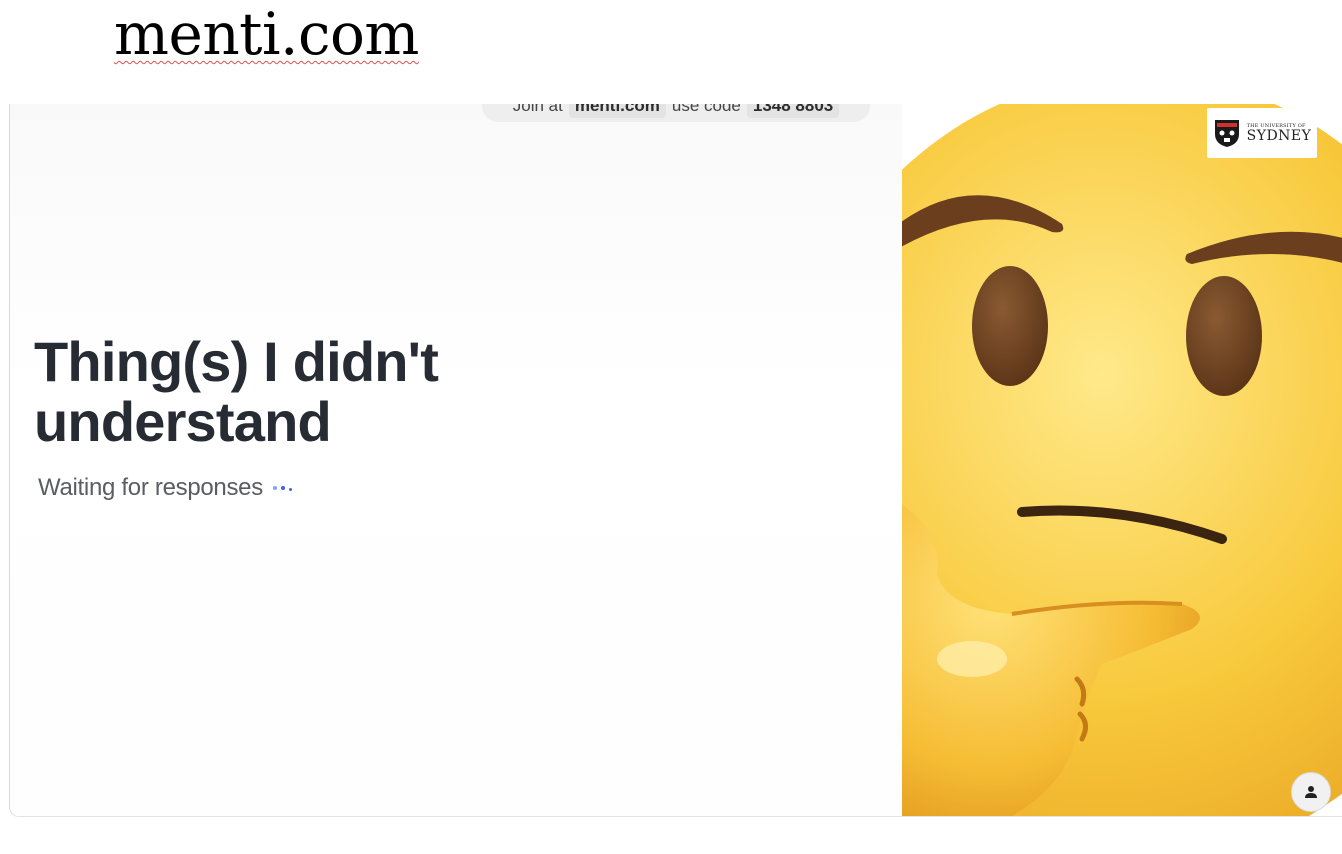 Image resolution: width=1342 pixels, height=854 pixels. I want to click on person-icon, so click(1311, 792).